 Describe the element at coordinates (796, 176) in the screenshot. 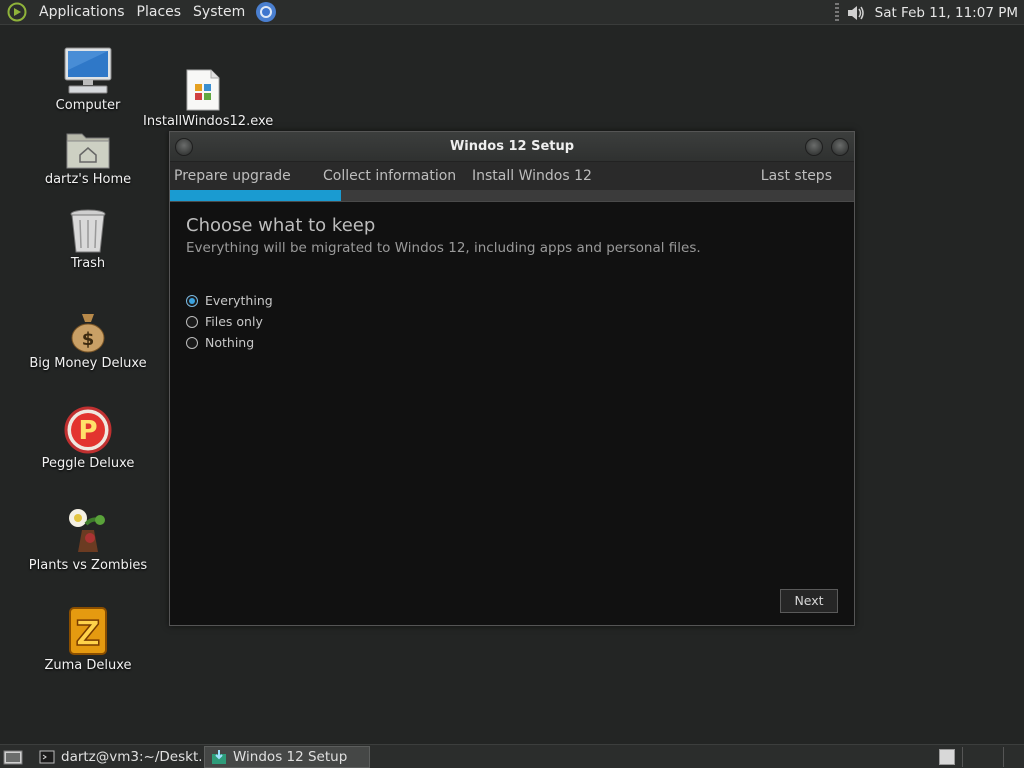

I see `step-last-steps: Last steps` at that location.